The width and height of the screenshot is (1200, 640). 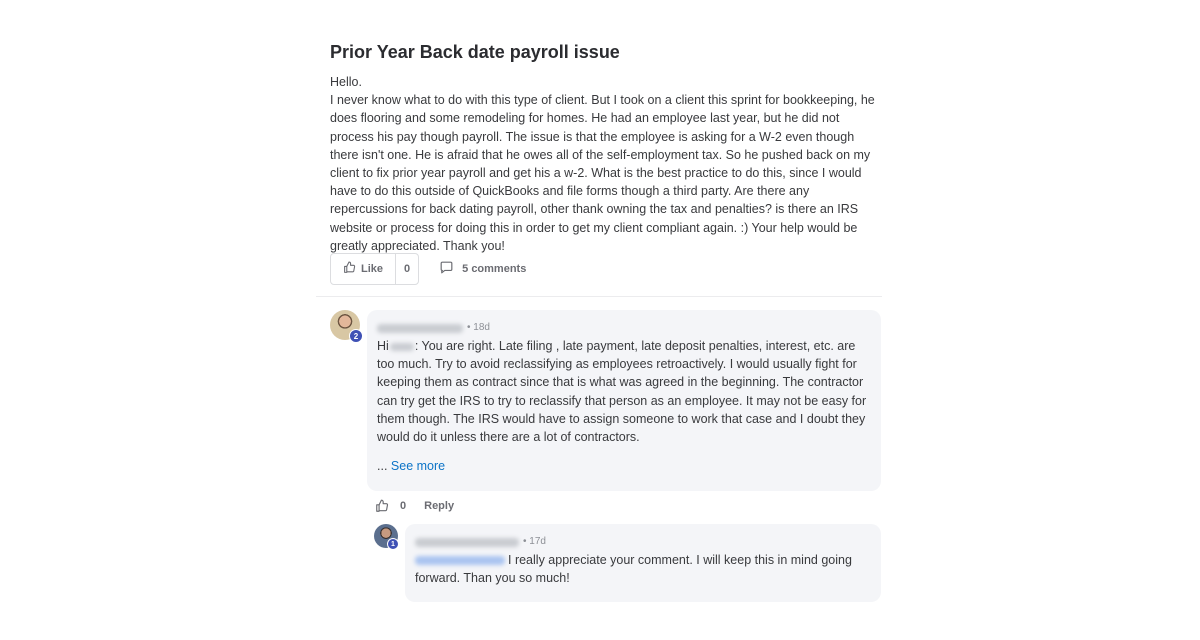 I want to click on see-more-link: See more, so click(x=418, y=466).